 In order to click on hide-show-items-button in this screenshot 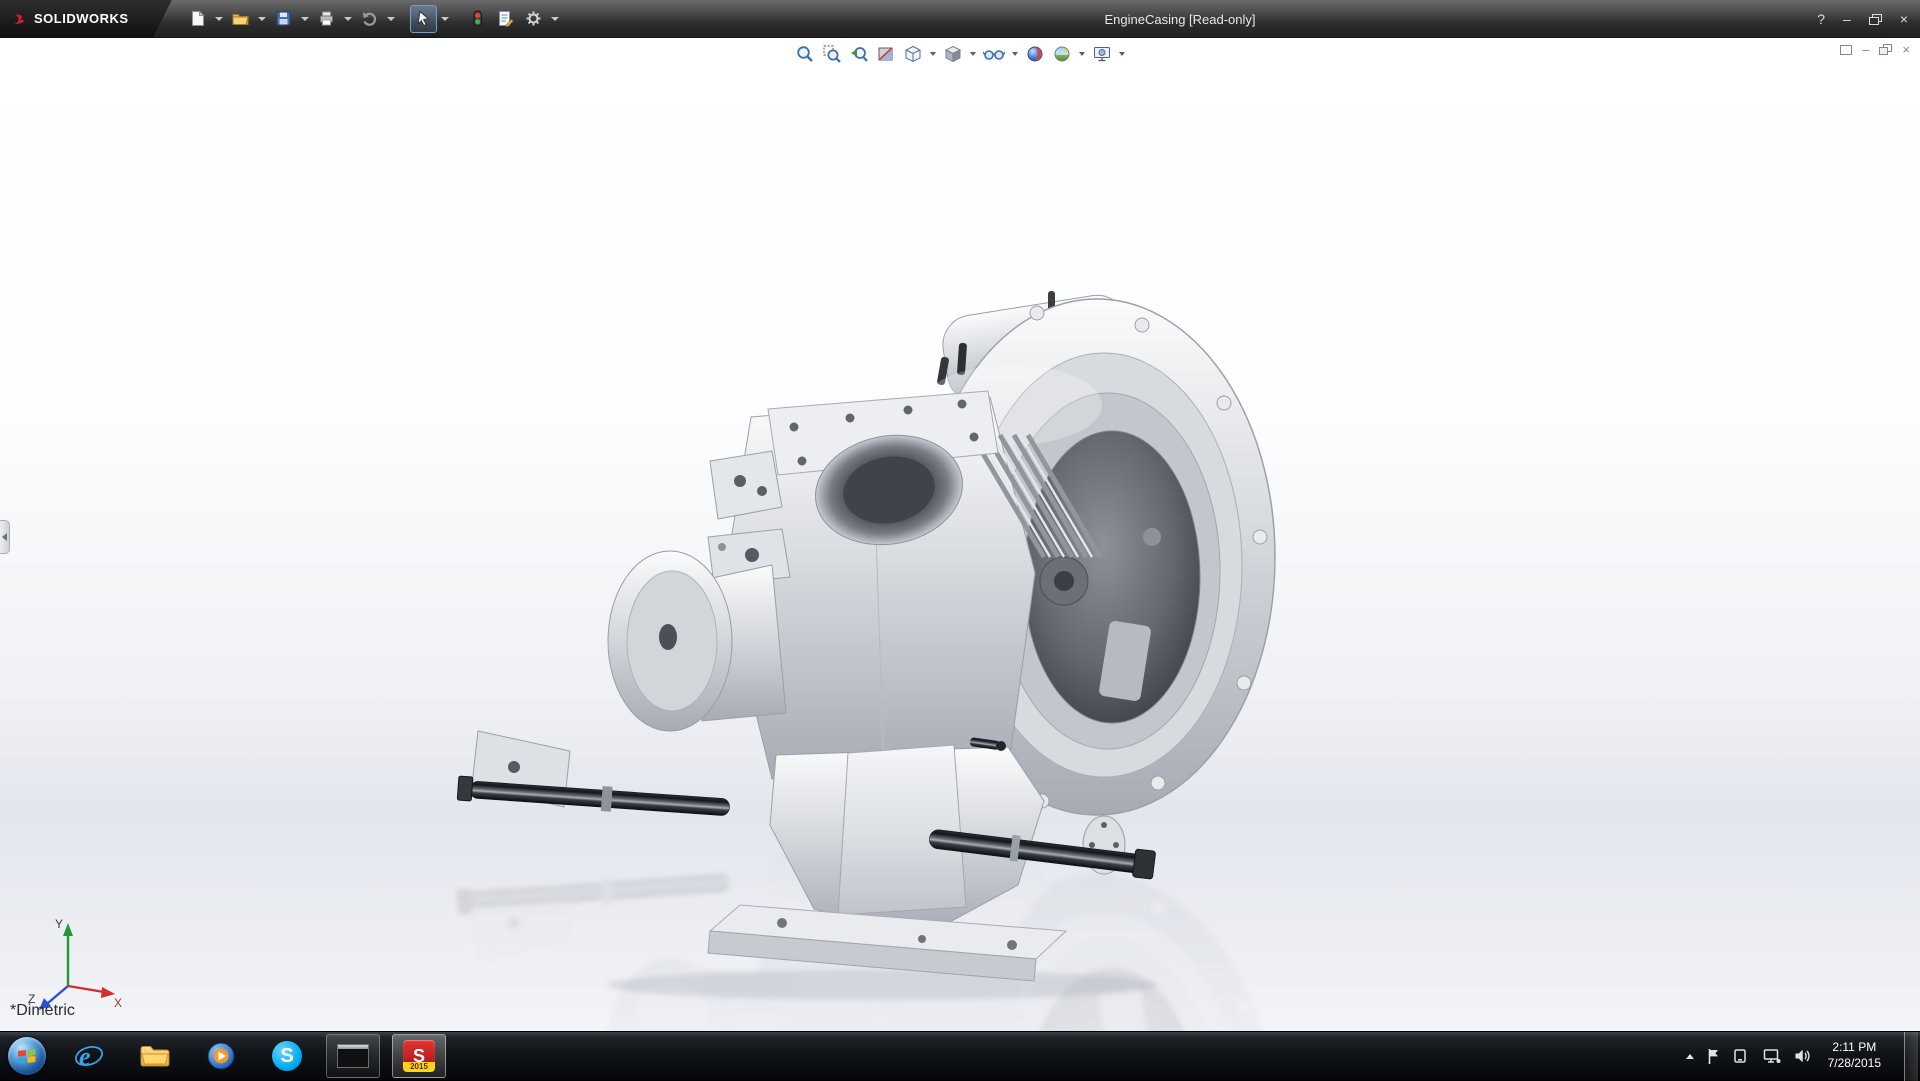, I will do `click(994, 54)`.